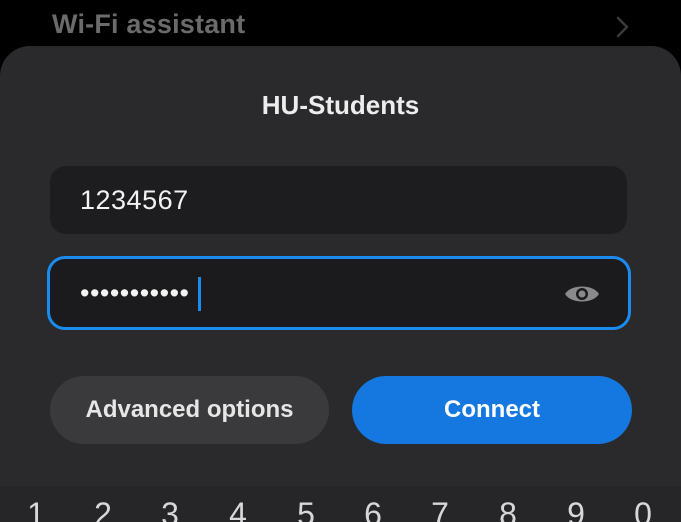  I want to click on key-0: 0, so click(643, 509).